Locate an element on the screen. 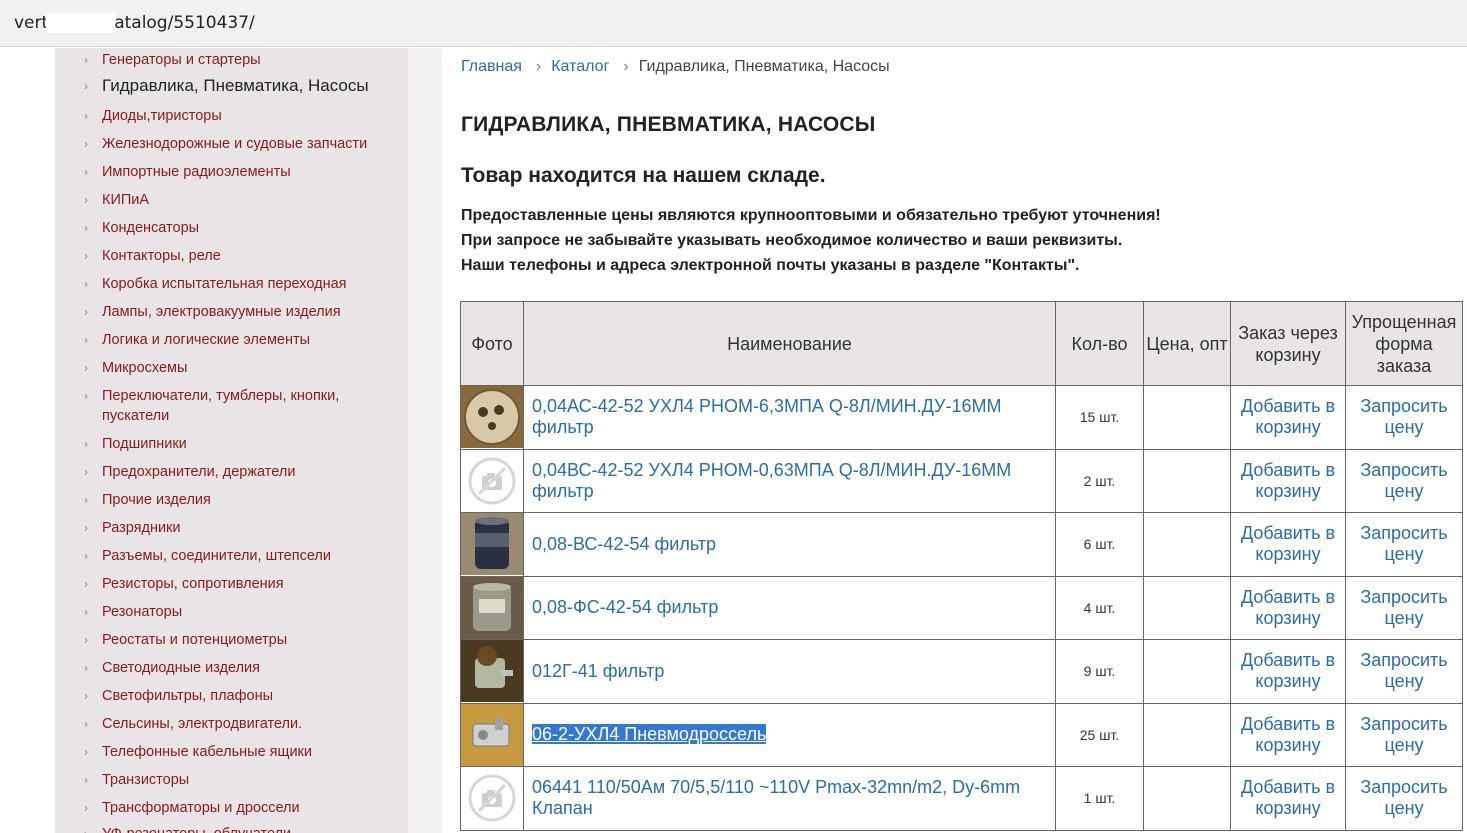 The height and width of the screenshot is (833, 1467). sidebar-item-label: Микросхемы is located at coordinates (235, 368).